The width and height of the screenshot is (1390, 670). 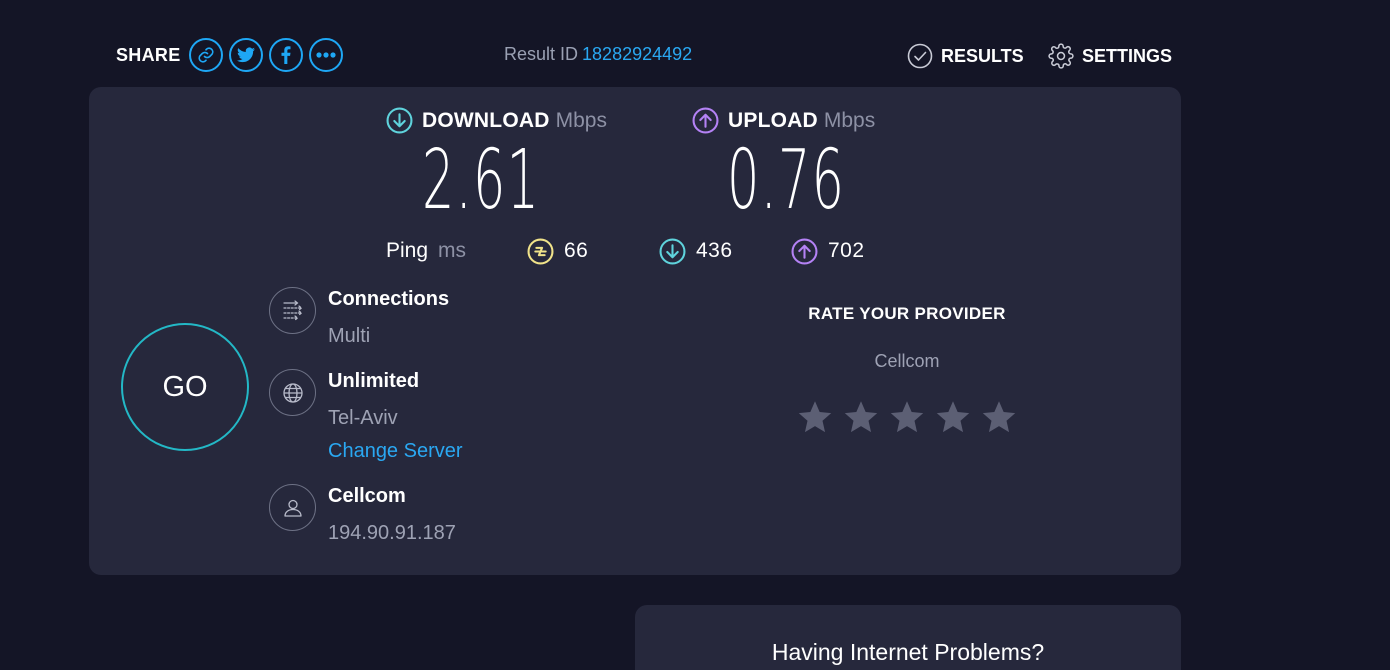 What do you see at coordinates (540, 251) in the screenshot?
I see `ping-idle-icon` at bounding box center [540, 251].